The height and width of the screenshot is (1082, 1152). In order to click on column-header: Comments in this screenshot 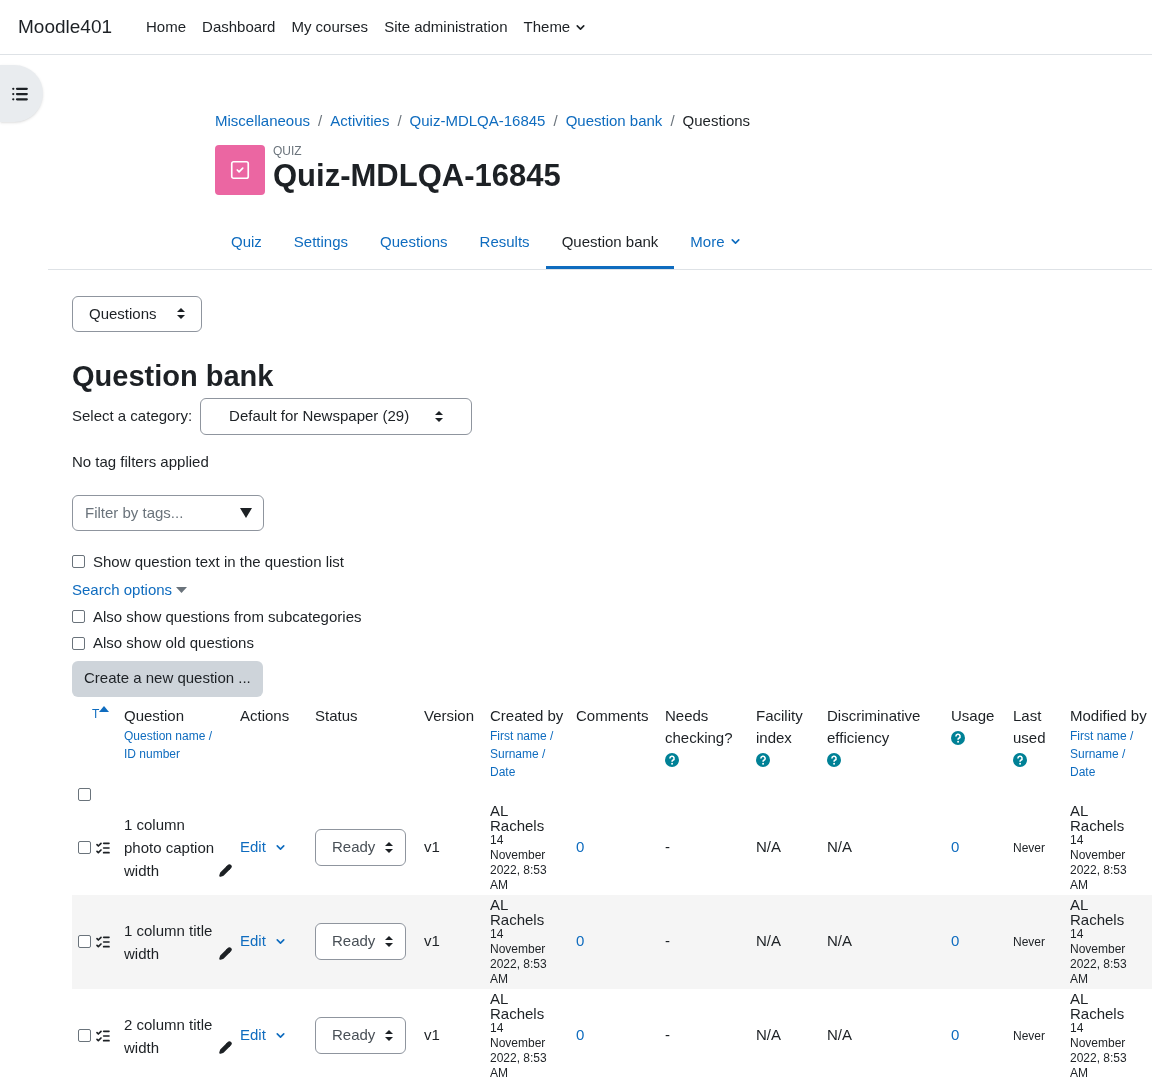, I will do `click(612, 715)`.